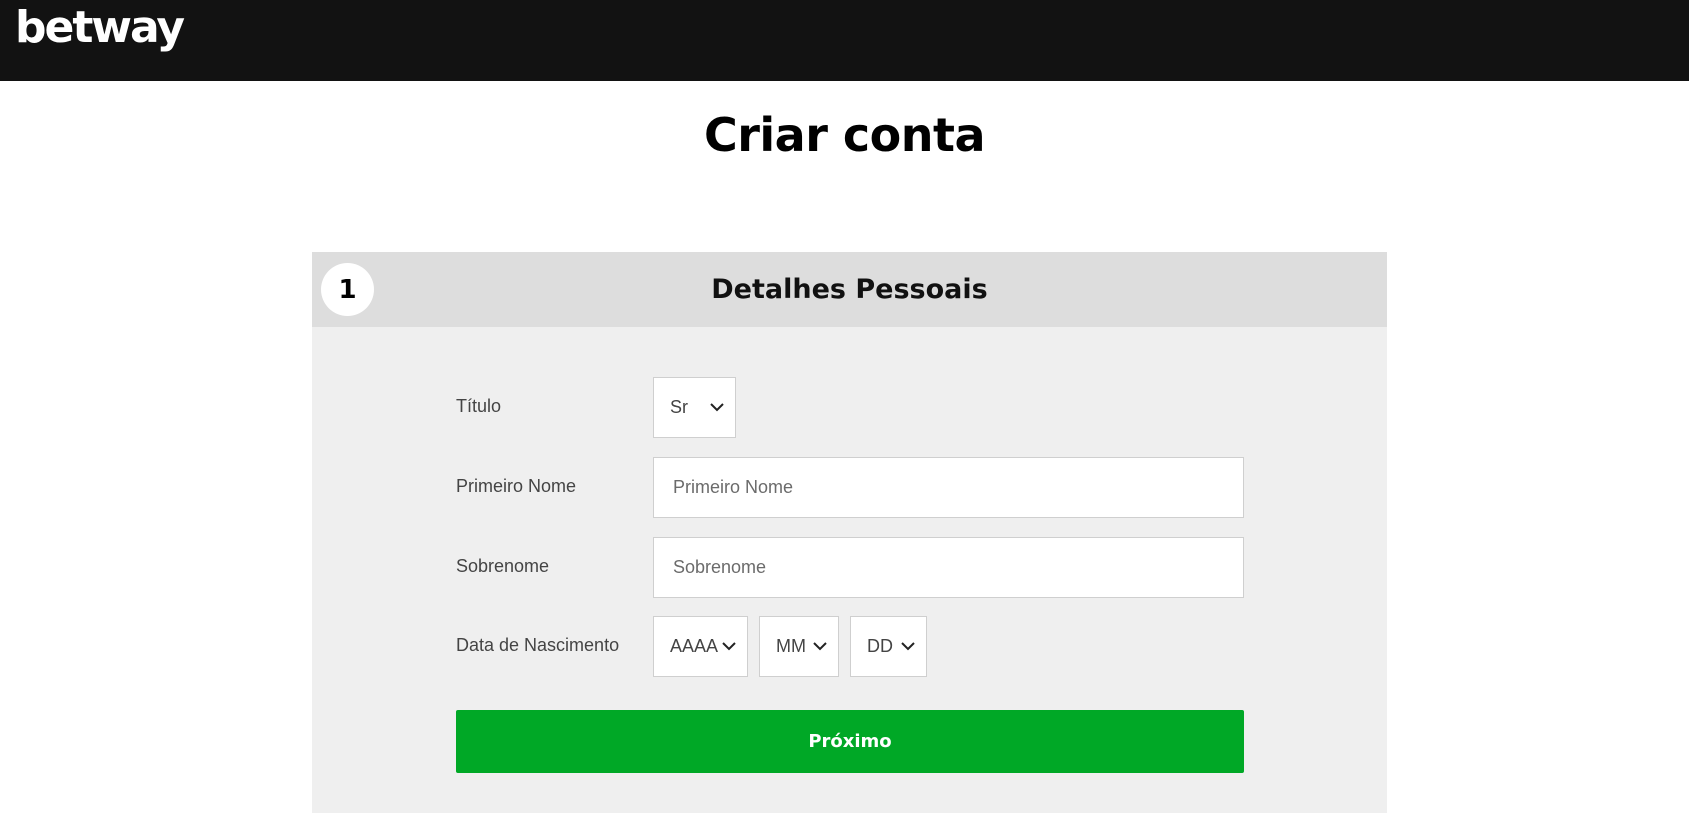 This screenshot has height=813, width=1689. Describe the element at coordinates (538, 645) in the screenshot. I see `dob-label: Data de Nascimento` at that location.